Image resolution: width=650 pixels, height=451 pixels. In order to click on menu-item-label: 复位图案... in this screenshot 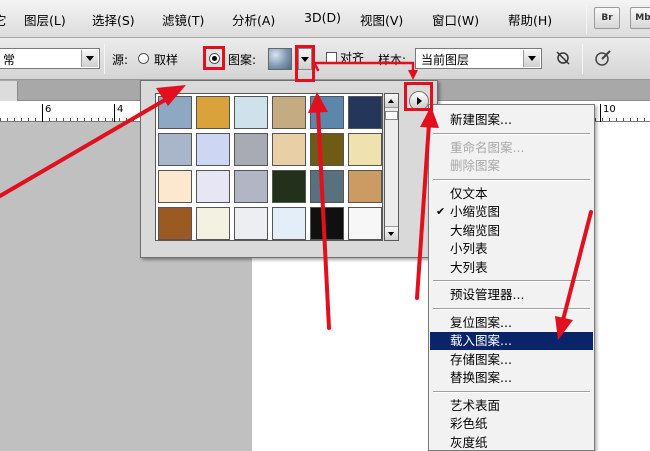, I will do `click(481, 322)`.